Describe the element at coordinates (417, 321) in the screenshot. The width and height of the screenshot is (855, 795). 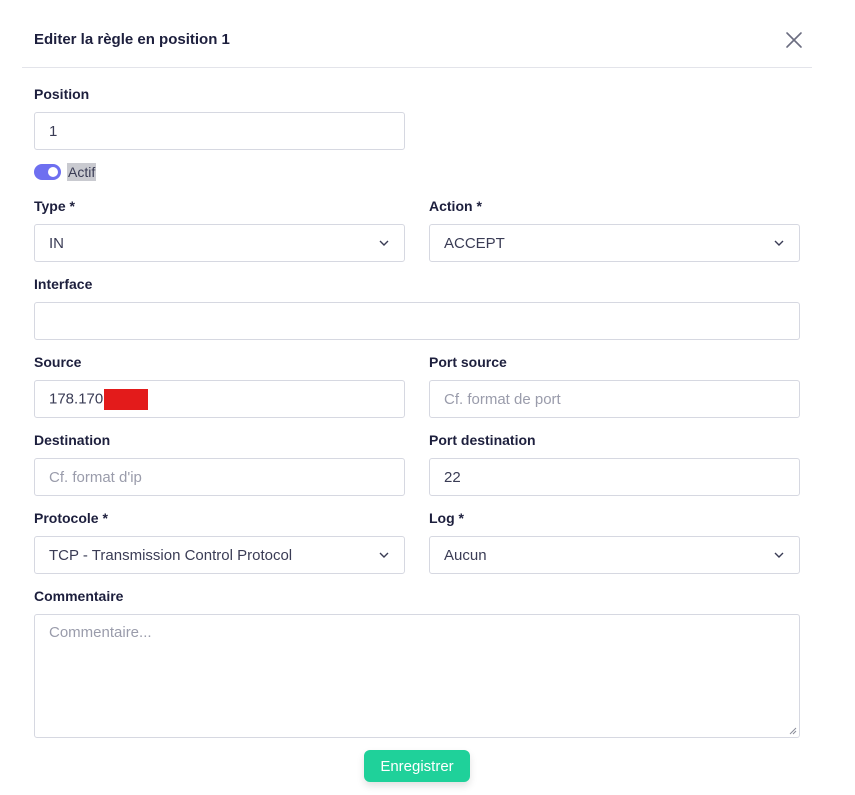
I see `interface-input` at that location.